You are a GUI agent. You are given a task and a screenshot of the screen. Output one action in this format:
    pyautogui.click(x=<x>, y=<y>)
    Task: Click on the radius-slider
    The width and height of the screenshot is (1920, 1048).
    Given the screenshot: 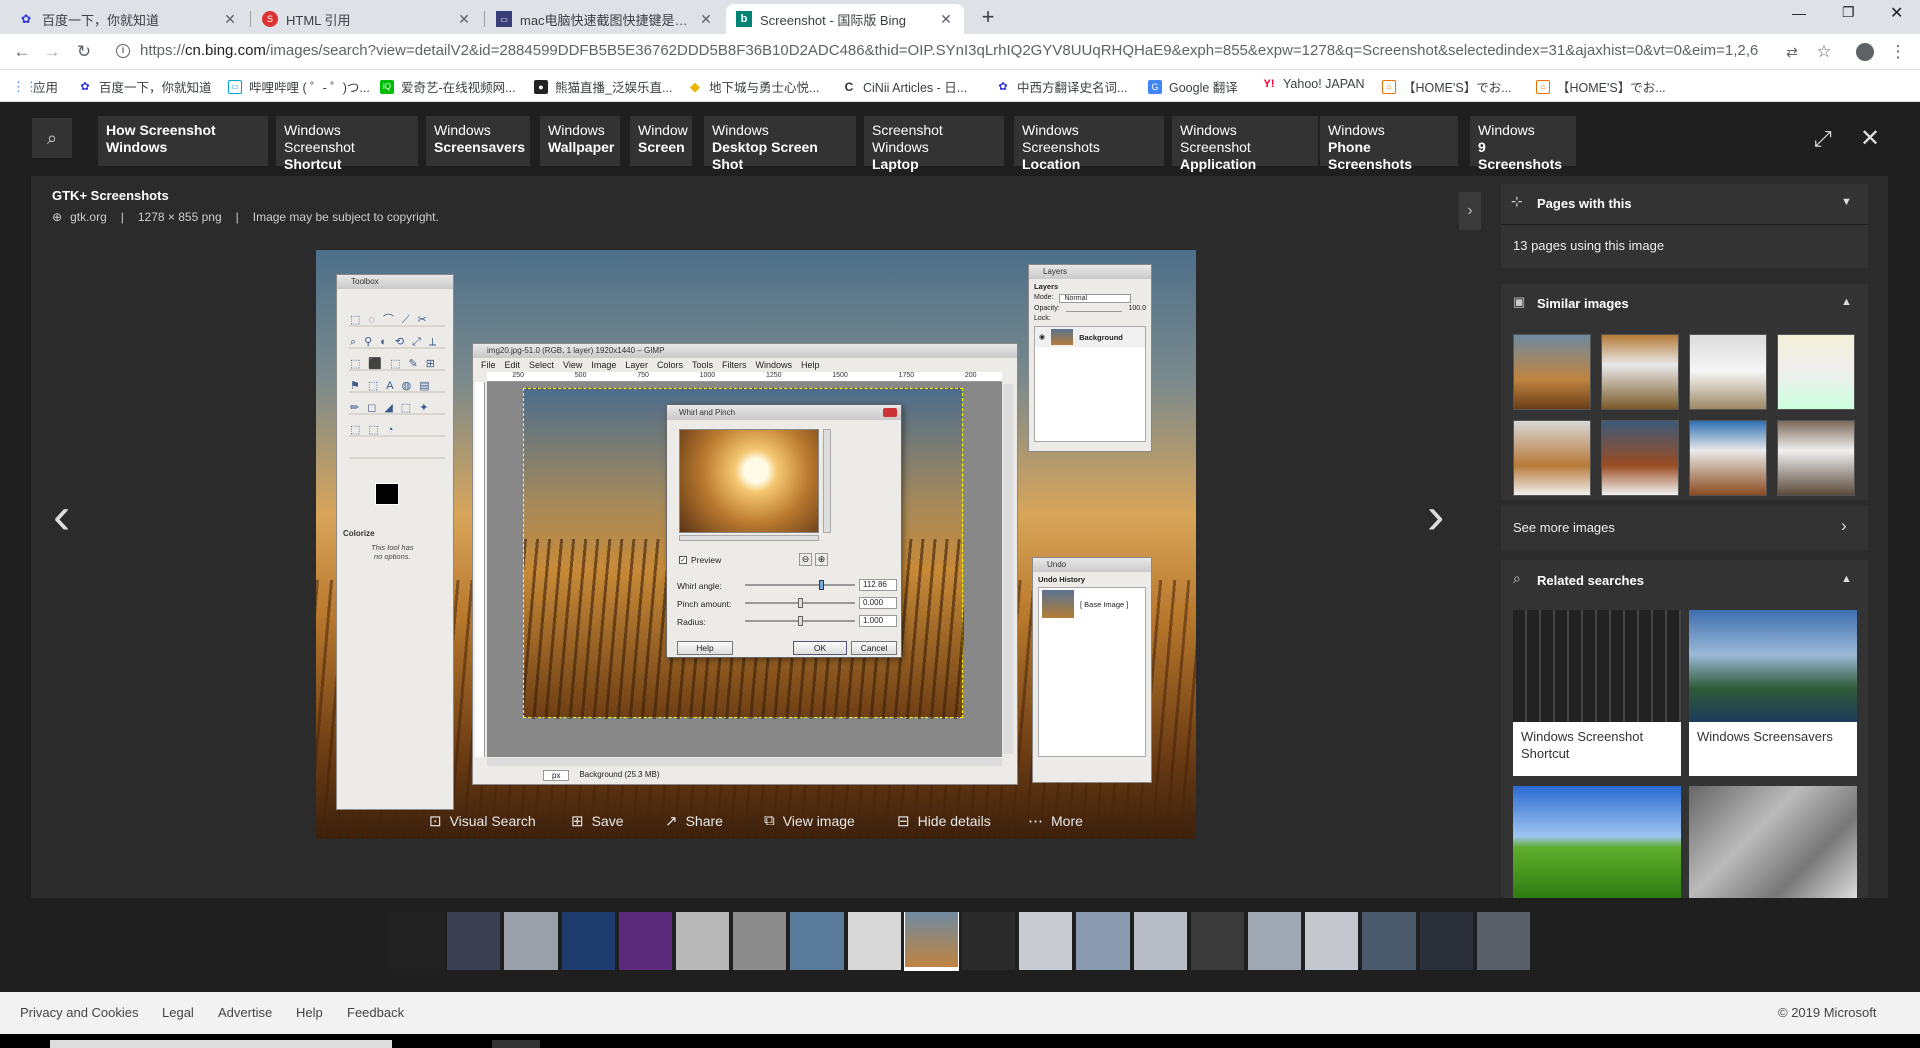 What is the action you would take?
    pyautogui.click(x=800, y=621)
    